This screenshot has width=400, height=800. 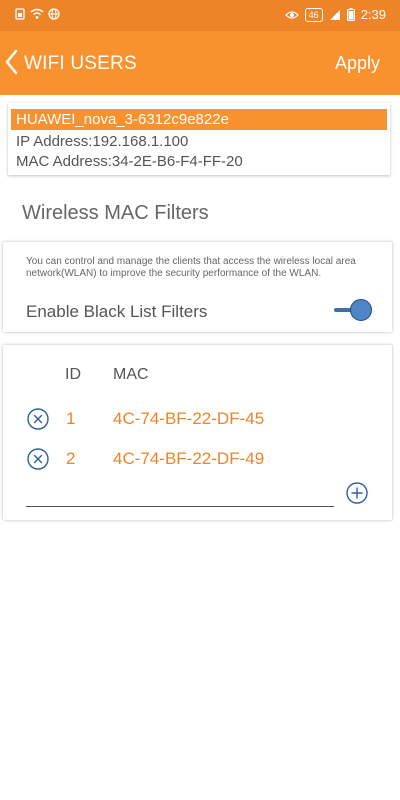 I want to click on mac-row: 1 4C-74-BF-22-DF-45, so click(x=197, y=419).